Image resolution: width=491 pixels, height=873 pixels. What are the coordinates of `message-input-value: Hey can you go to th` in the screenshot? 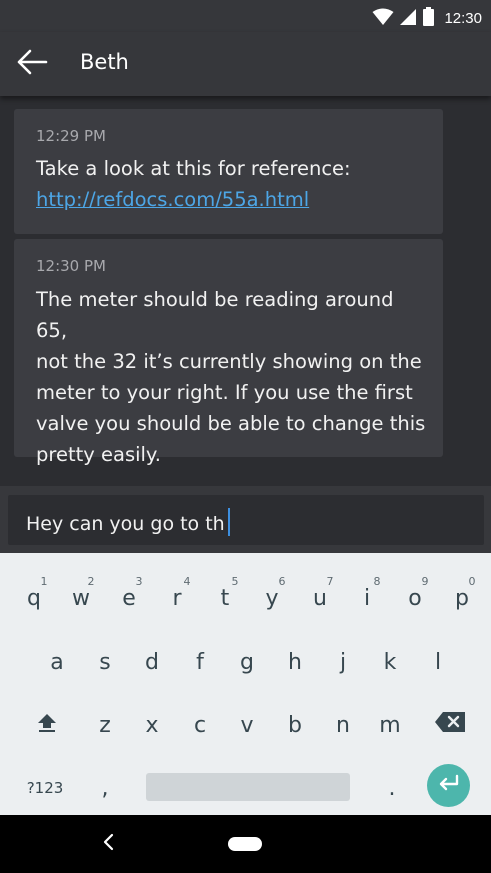 It's located at (125, 524).